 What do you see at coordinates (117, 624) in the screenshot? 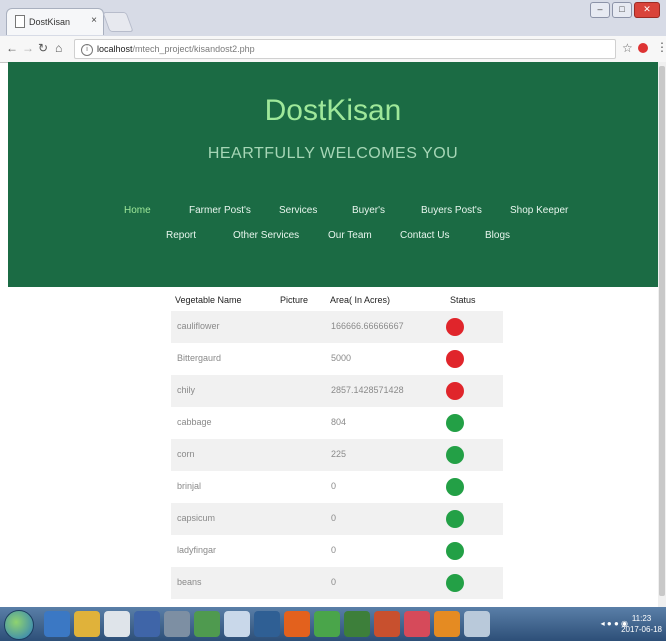
I see `media-icon` at bounding box center [117, 624].